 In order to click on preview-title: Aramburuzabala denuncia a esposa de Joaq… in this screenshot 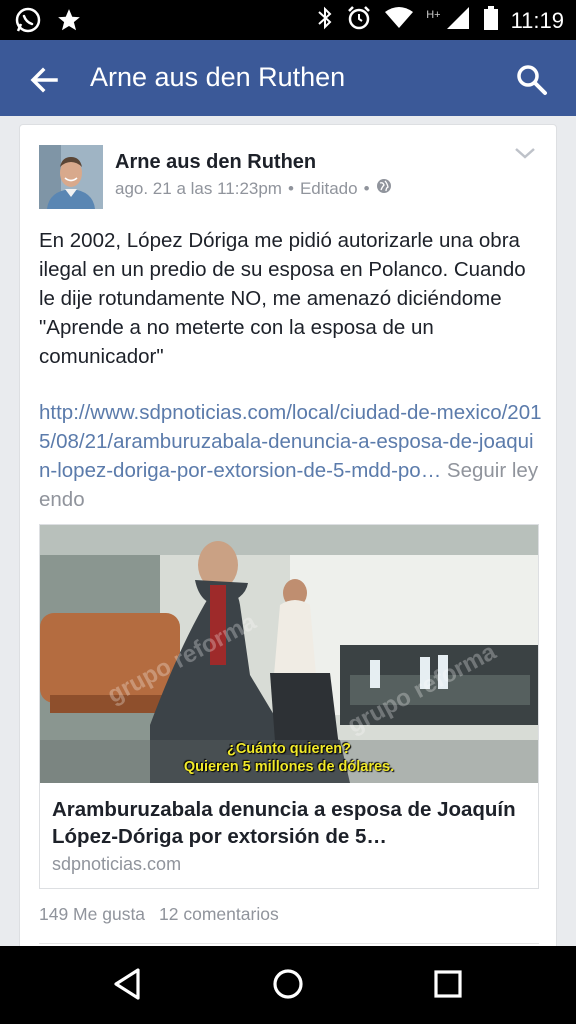, I will do `click(292, 823)`.